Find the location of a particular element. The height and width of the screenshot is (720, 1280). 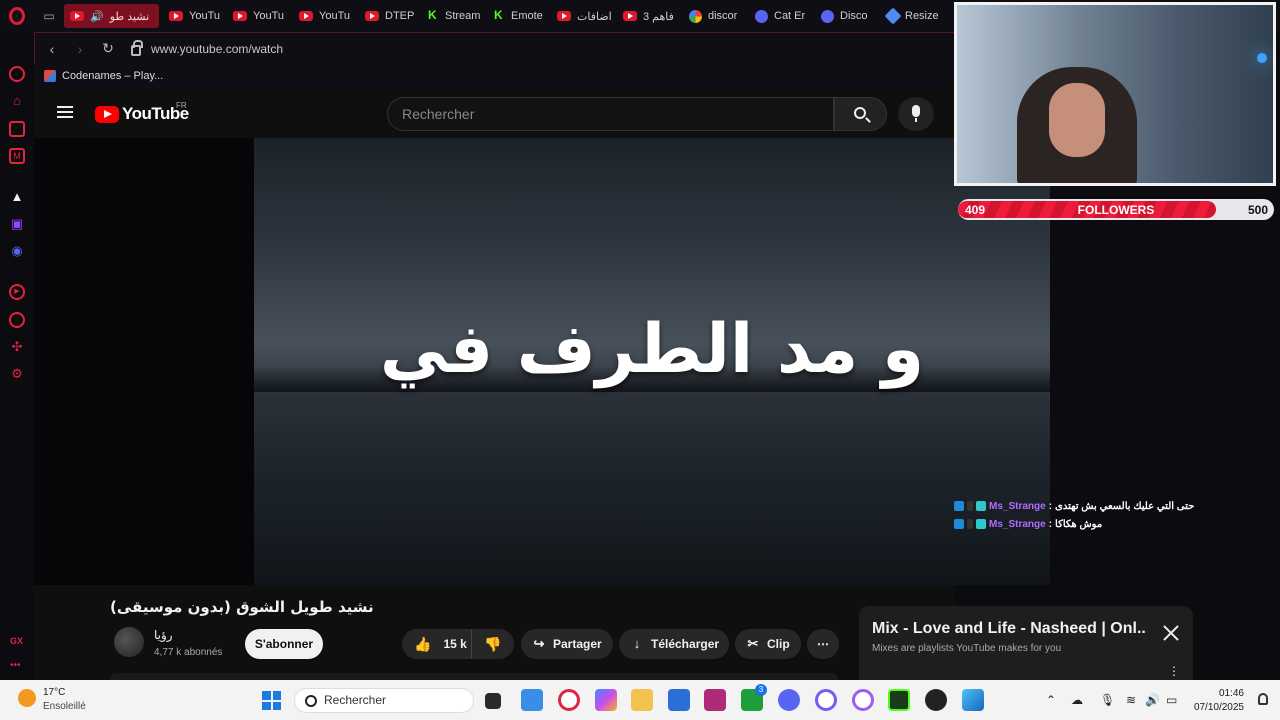

recording-app-icon is located at coordinates (936, 700).